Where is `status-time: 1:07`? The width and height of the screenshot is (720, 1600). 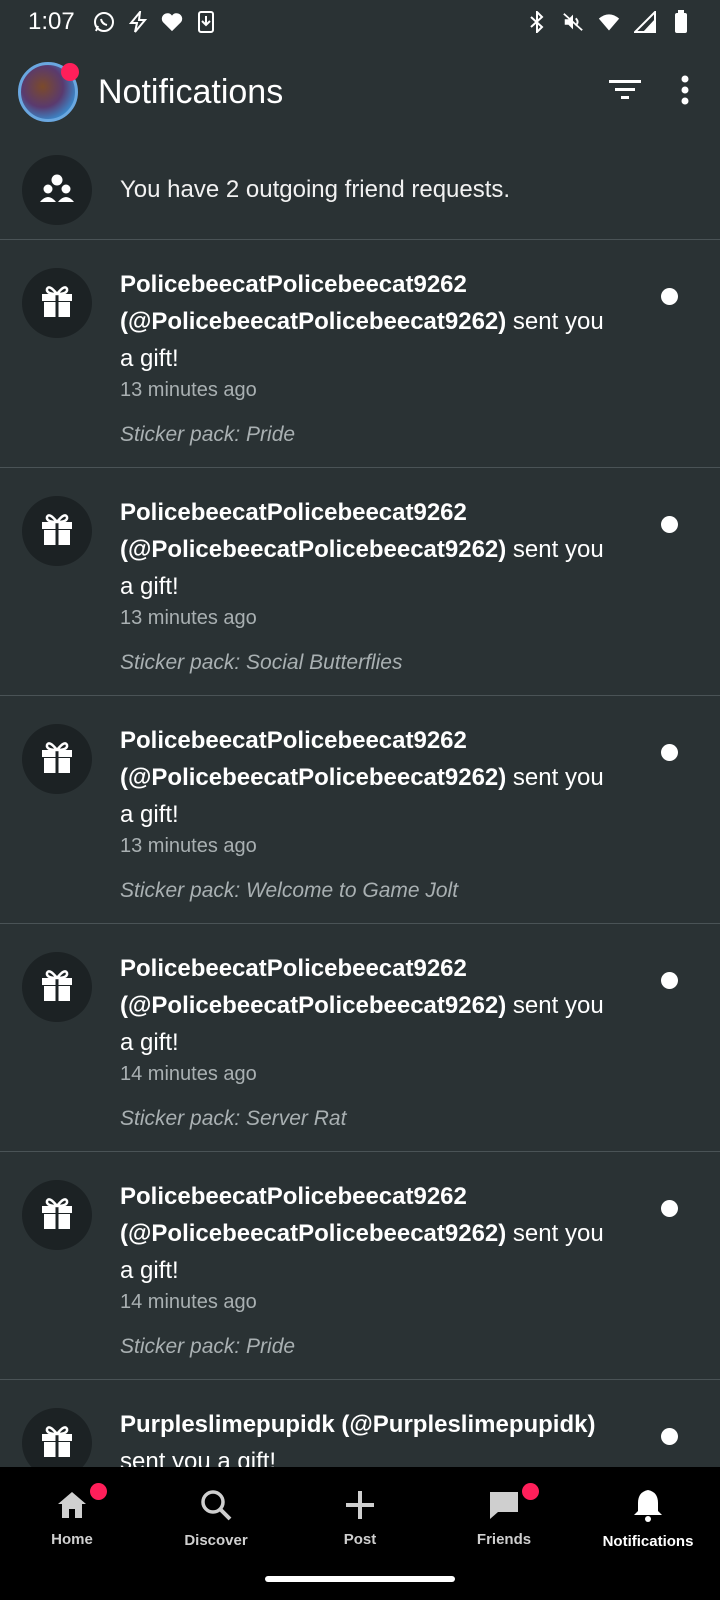
status-time: 1:07 is located at coordinates (51, 21).